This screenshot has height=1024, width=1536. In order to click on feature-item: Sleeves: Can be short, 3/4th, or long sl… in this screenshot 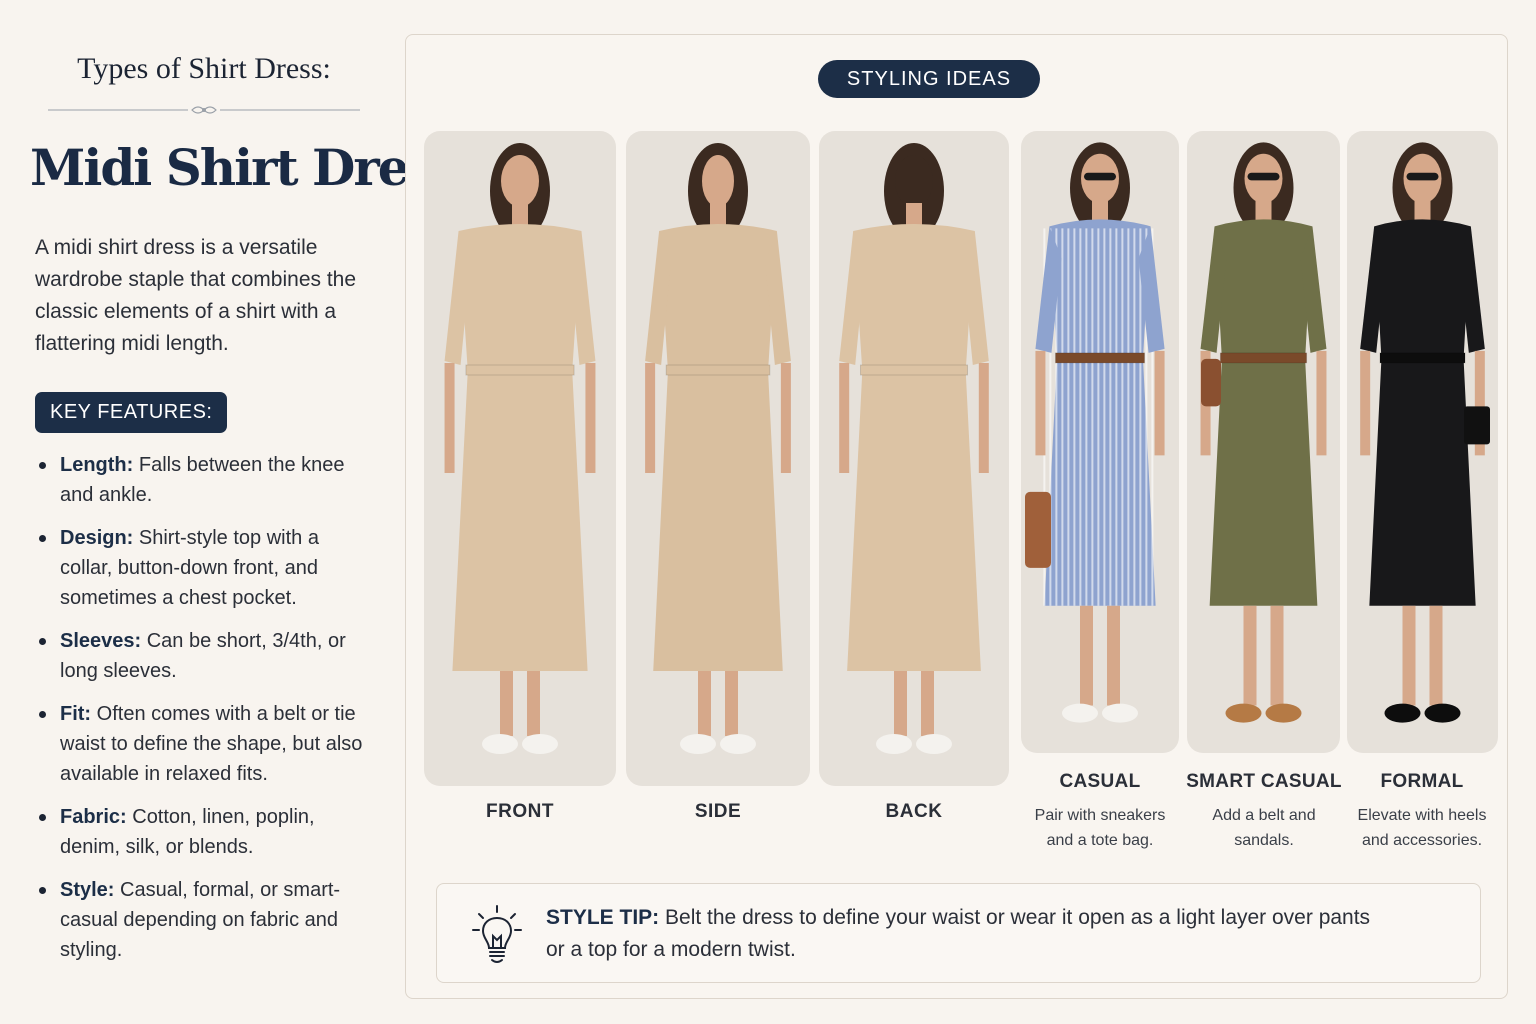, I will do `click(206, 656)`.